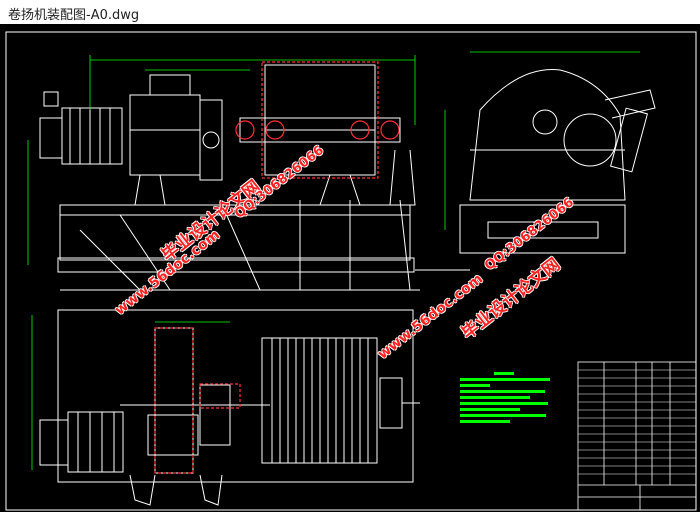 This screenshot has width=700, height=512. I want to click on window-title: 卷扬机装配图-A0.dwg, so click(74, 15).